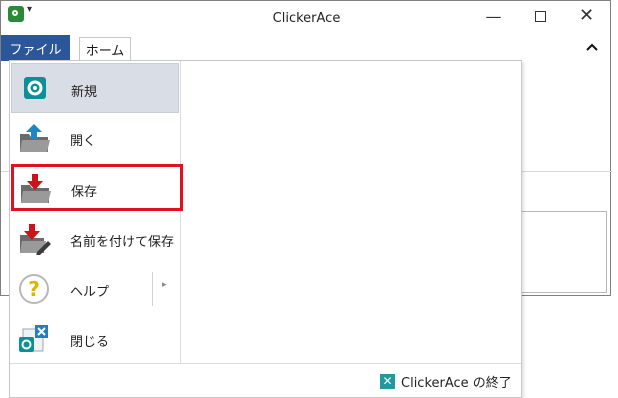  I want to click on menu-item-label: 名前を付けて保存, so click(122, 242).